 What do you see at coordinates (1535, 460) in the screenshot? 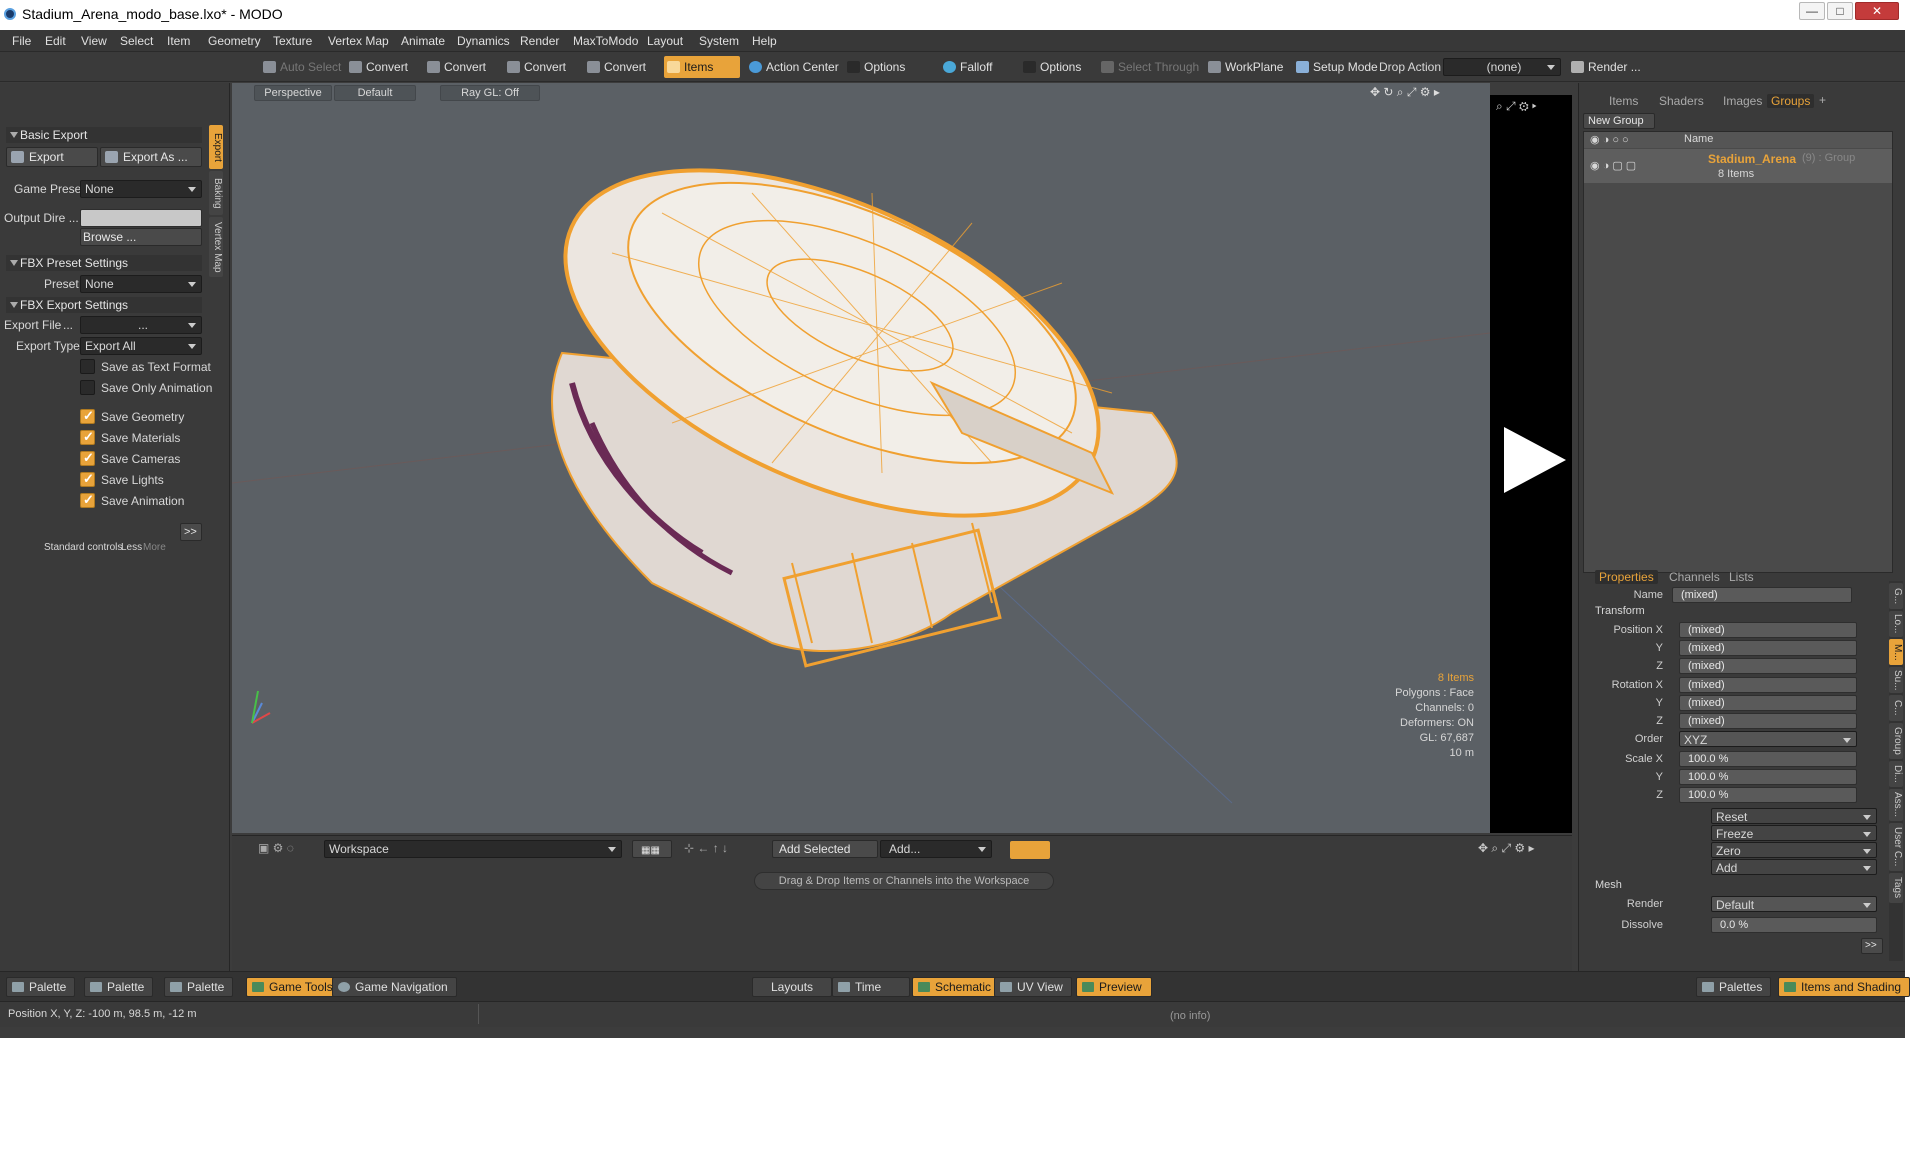
I see `play-icon` at bounding box center [1535, 460].